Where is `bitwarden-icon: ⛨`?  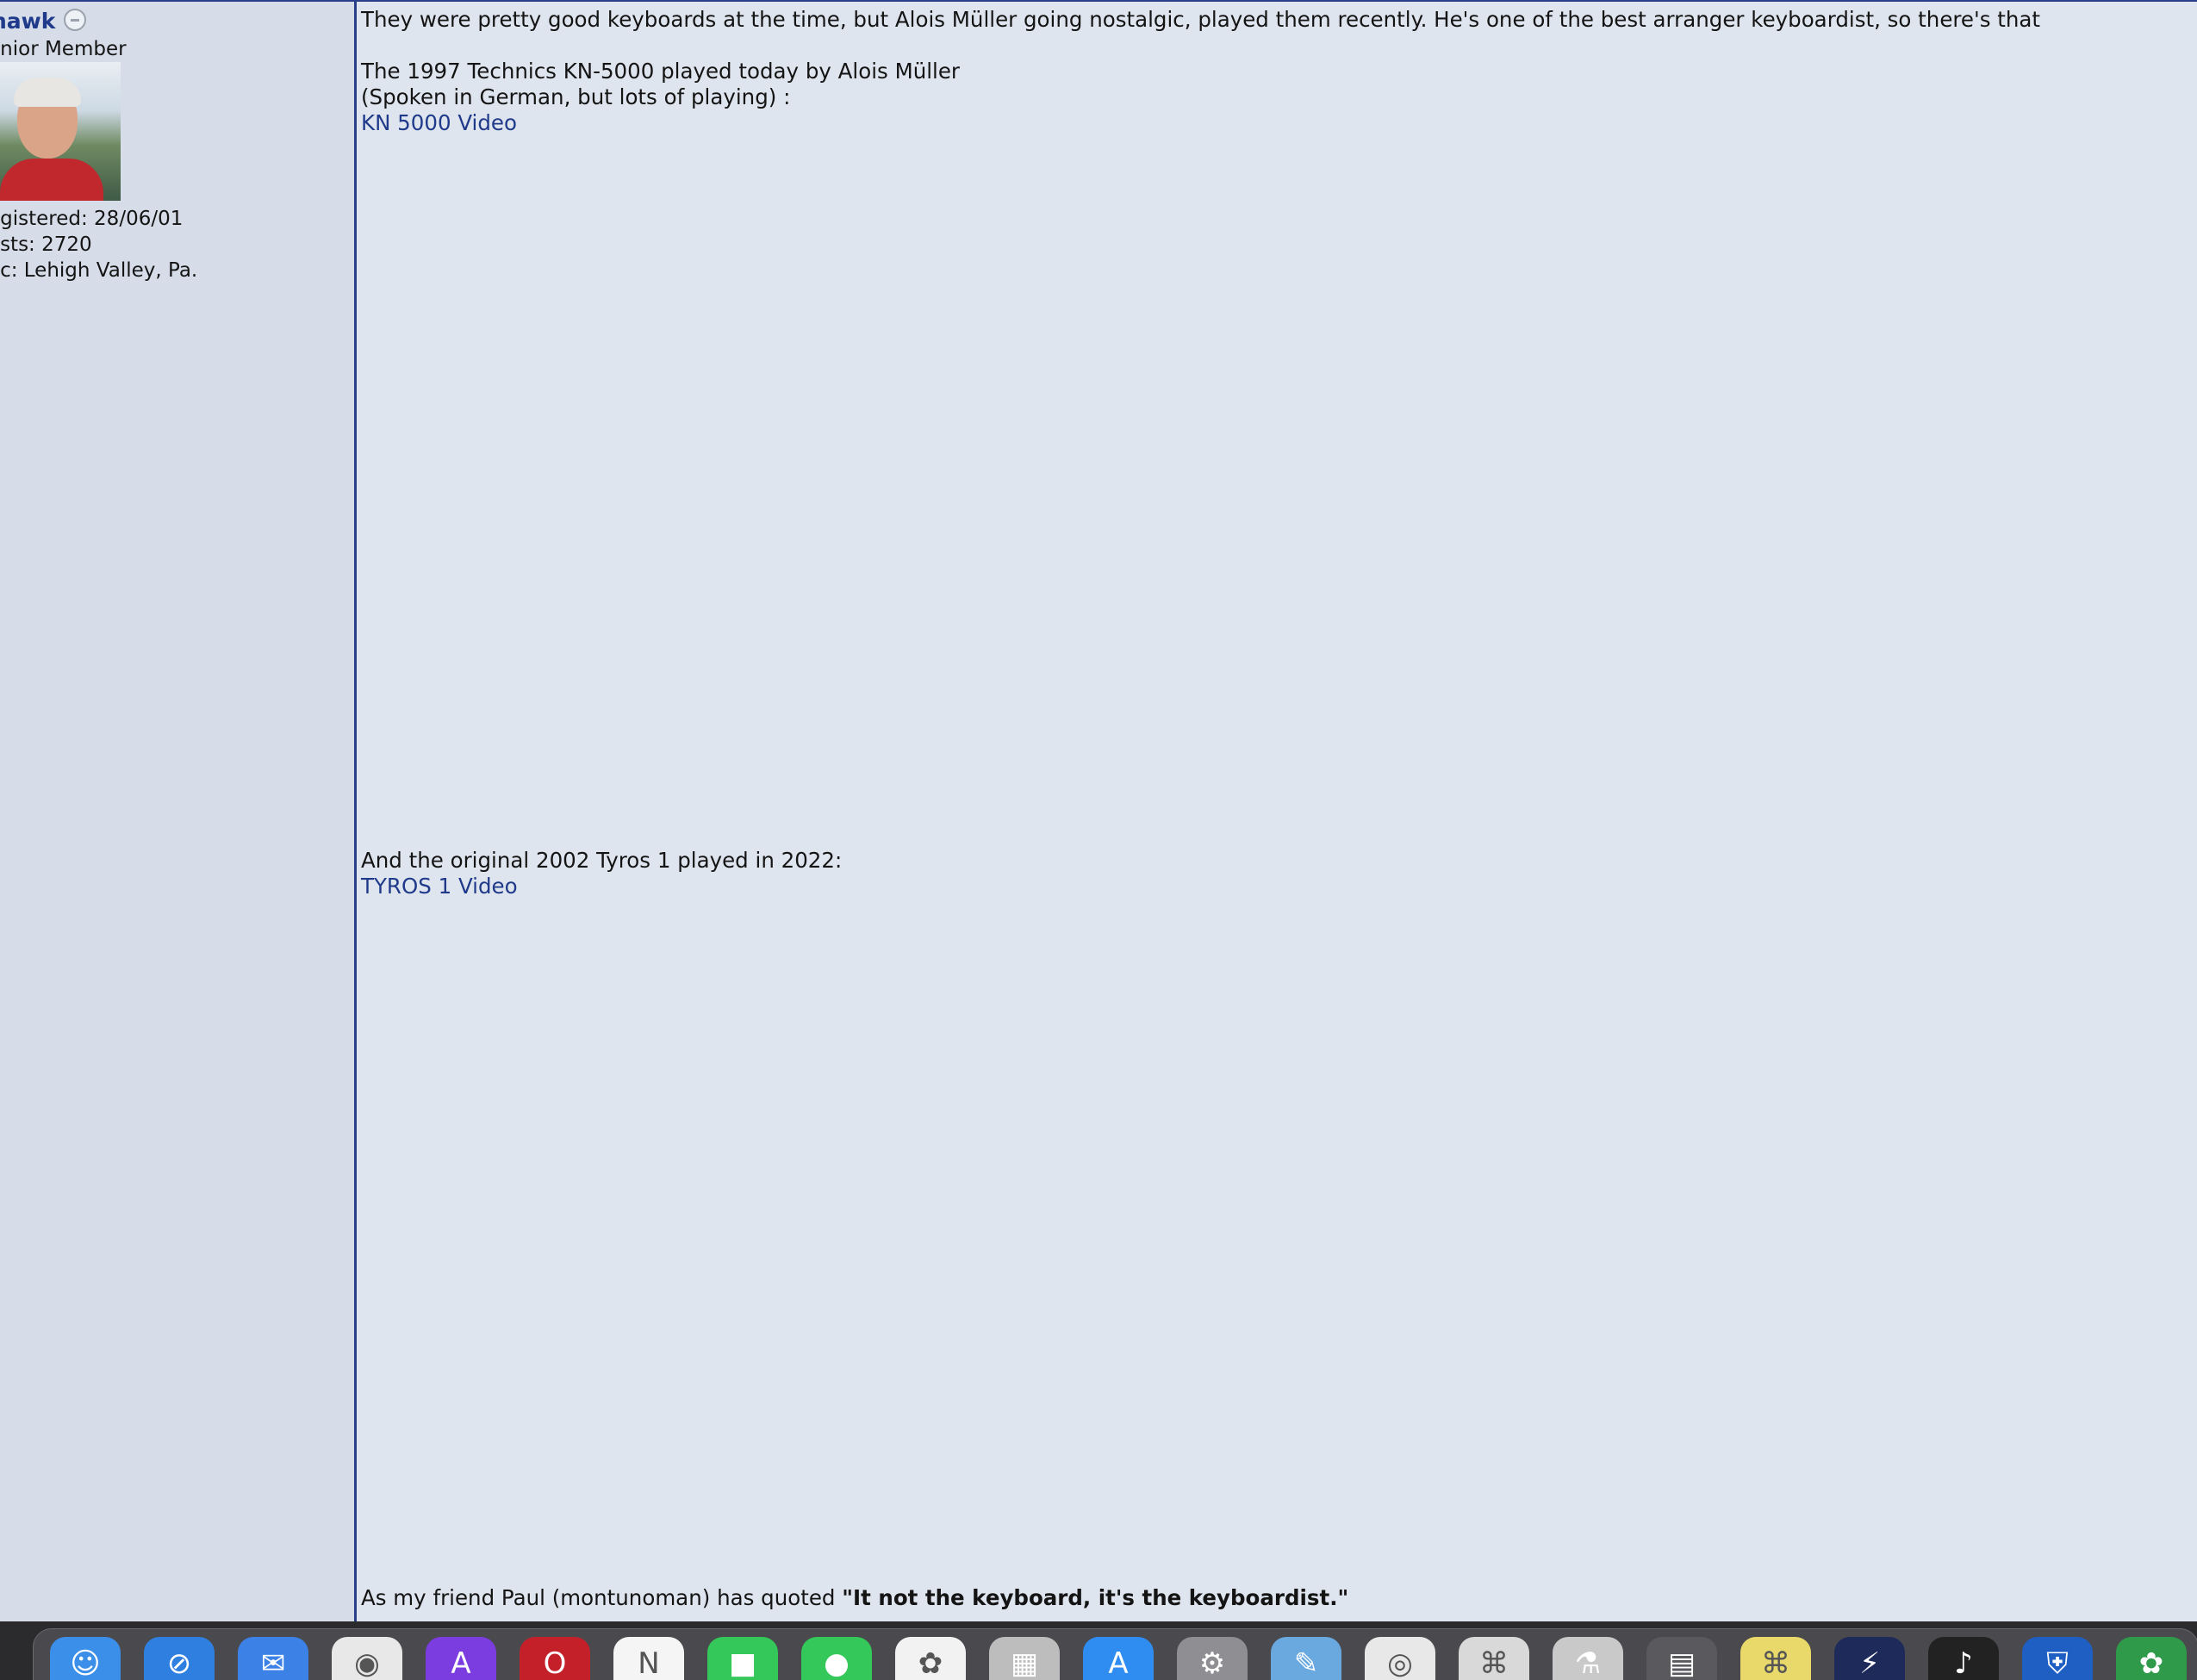 bitwarden-icon: ⛨ is located at coordinates (2057, 1659).